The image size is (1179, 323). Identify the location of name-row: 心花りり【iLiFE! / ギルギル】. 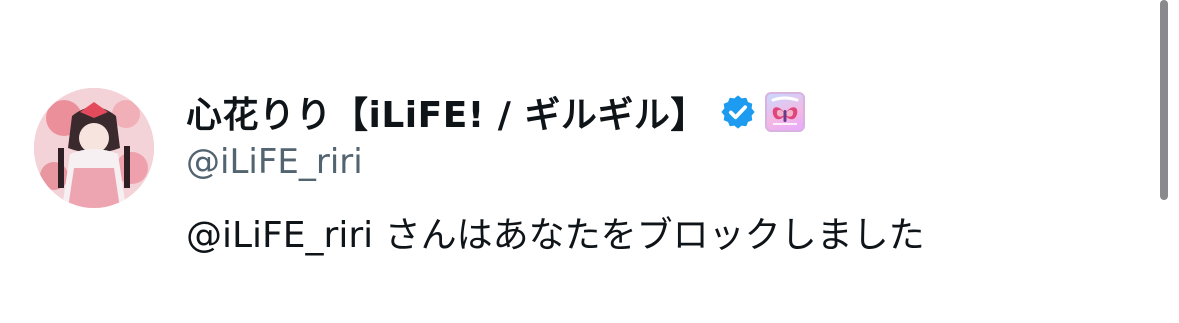
(495, 112).